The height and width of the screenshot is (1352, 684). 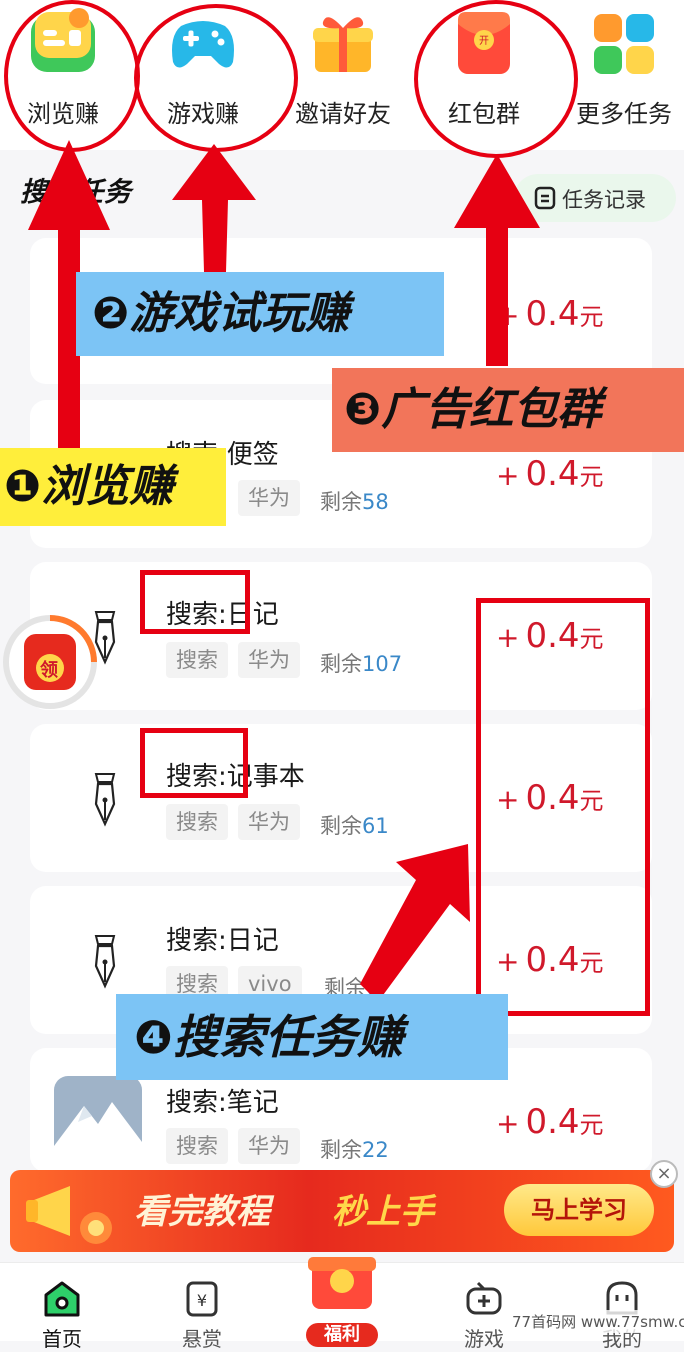 I want to click on app-icon, so click(x=98, y=1120).